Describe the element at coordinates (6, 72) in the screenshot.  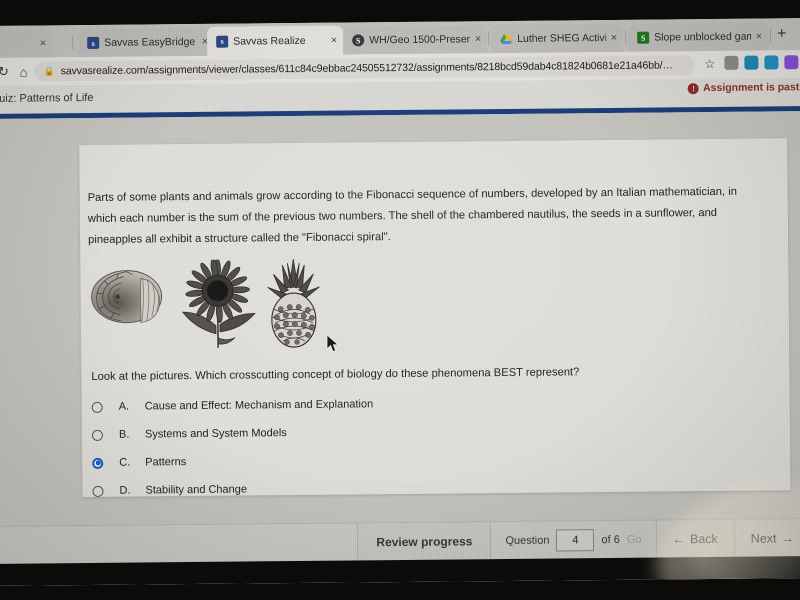
I see `reload-icon: ↻` at that location.